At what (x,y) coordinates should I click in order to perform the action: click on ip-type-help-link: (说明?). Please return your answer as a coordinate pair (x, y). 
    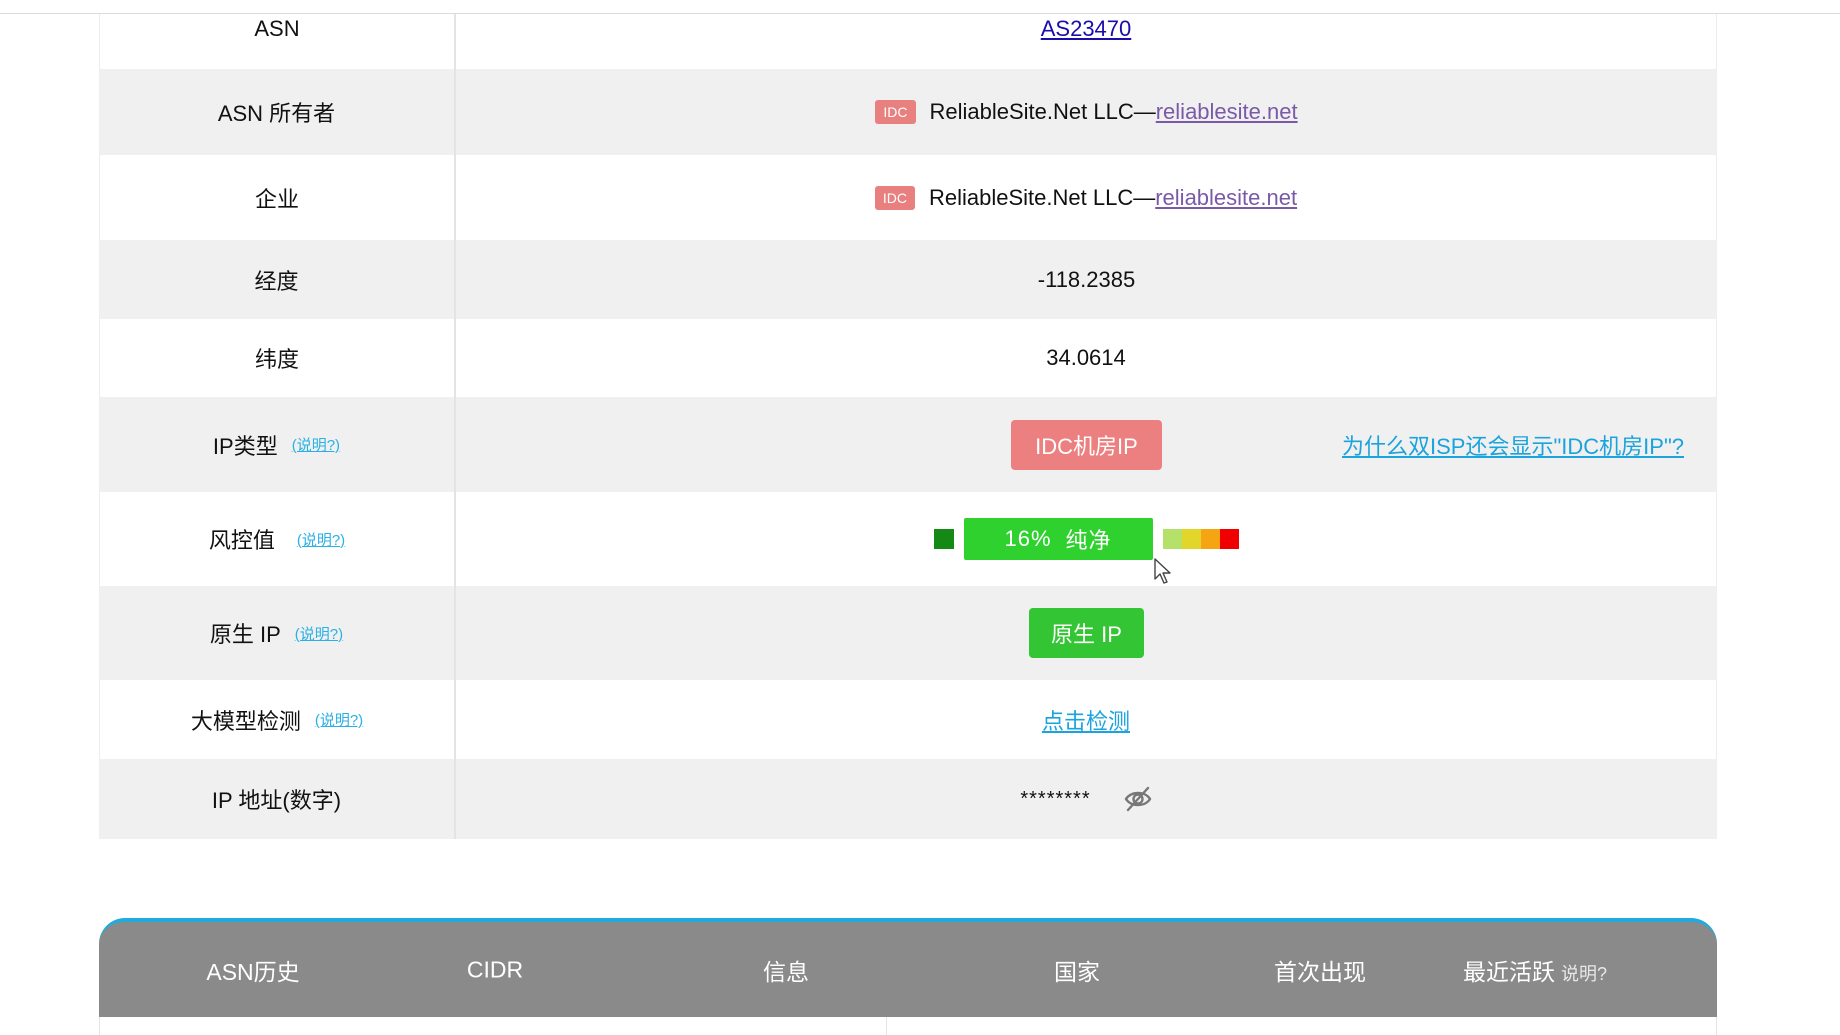
    Looking at the image, I should click on (316, 444).